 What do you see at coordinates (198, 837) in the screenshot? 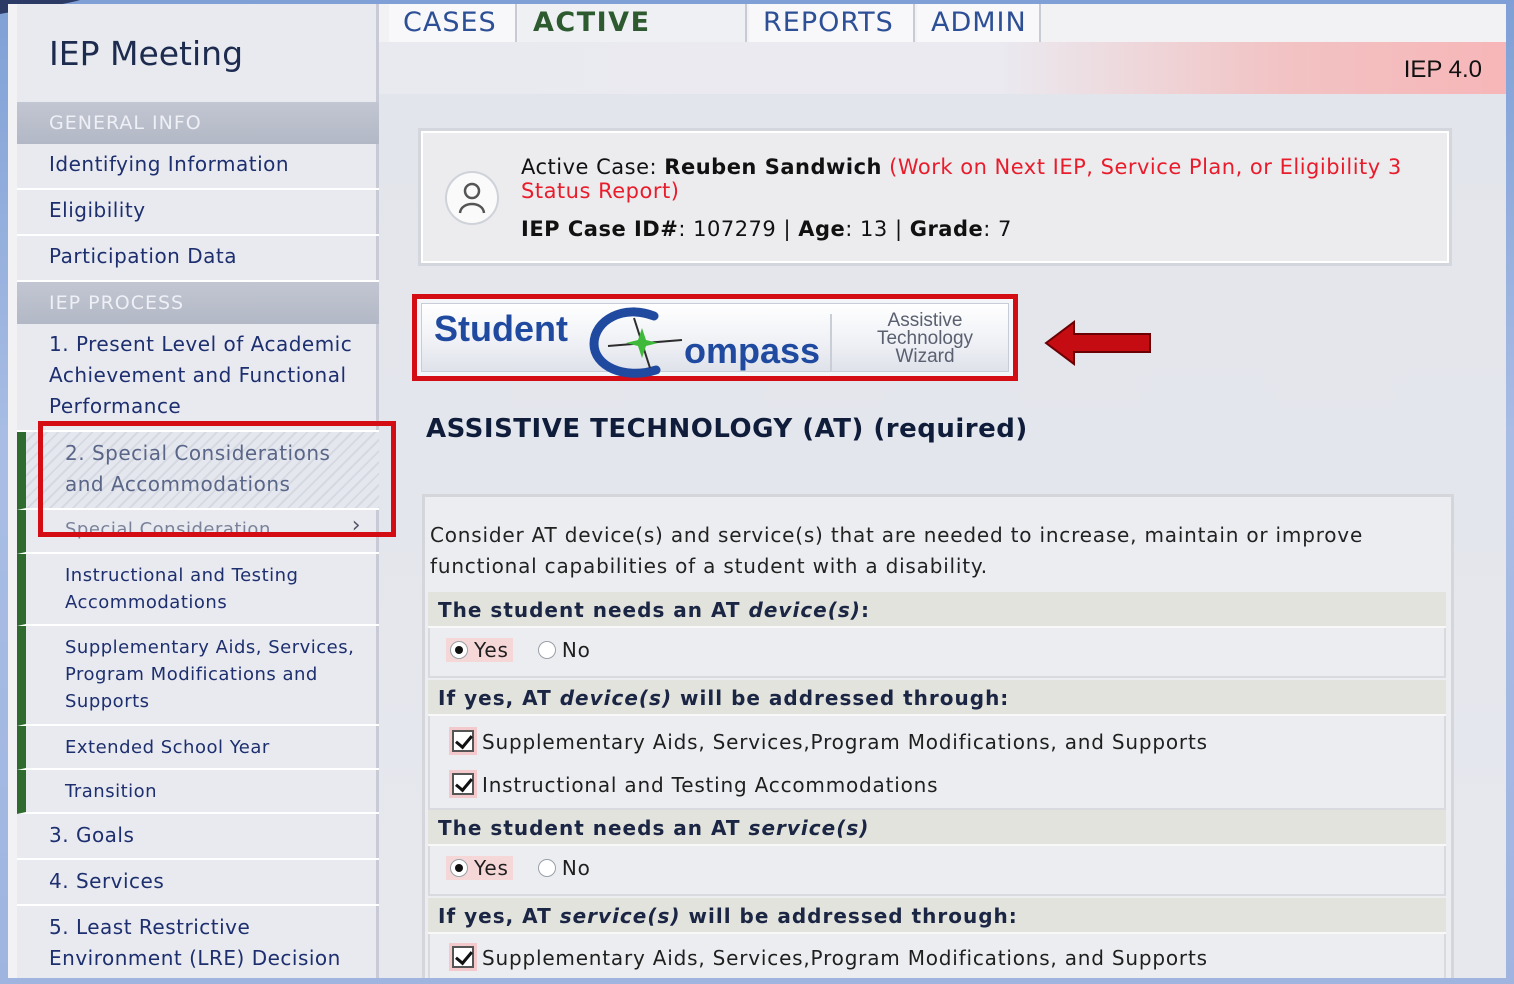
I see `sidebar-item-goals: 3. Goals` at bounding box center [198, 837].